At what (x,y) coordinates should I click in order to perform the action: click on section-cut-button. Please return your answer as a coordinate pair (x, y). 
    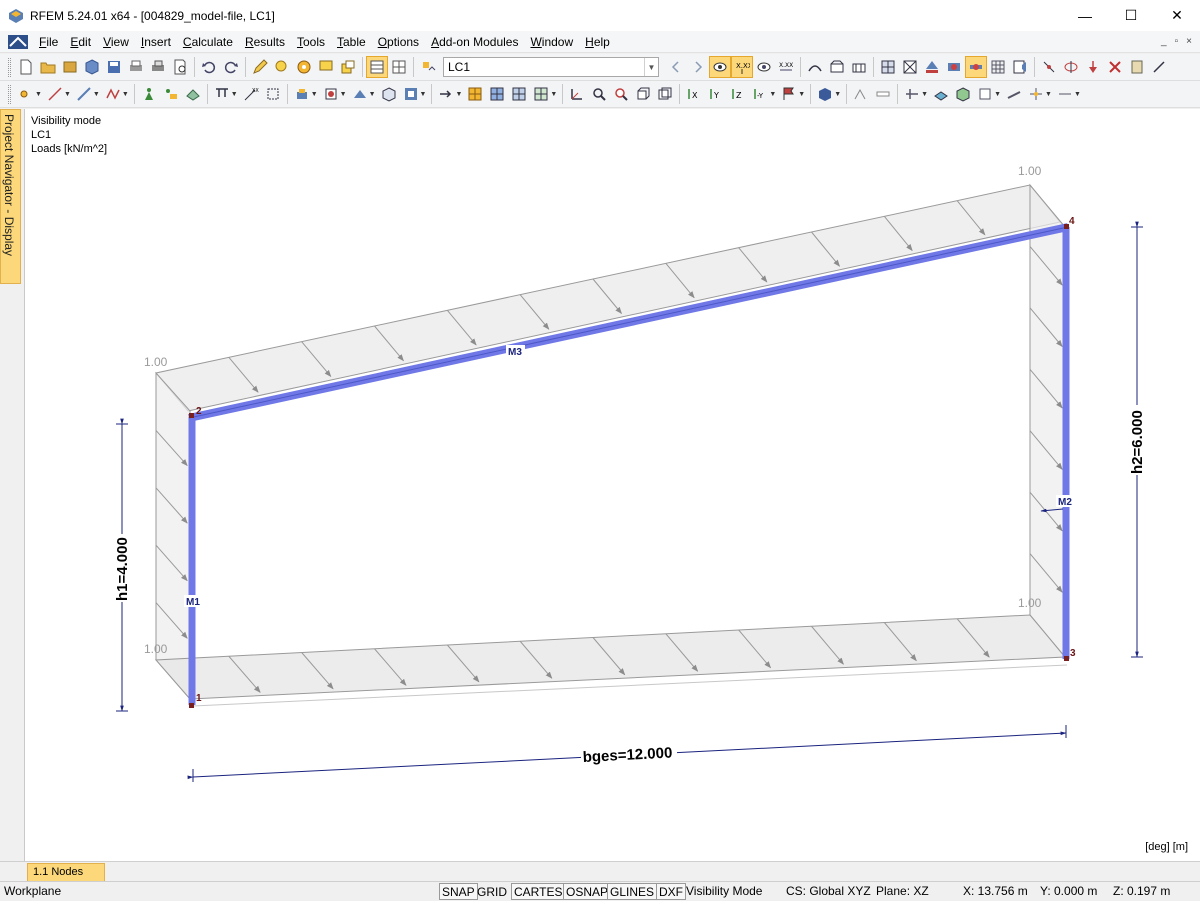
    Looking at the image, I should click on (912, 94).